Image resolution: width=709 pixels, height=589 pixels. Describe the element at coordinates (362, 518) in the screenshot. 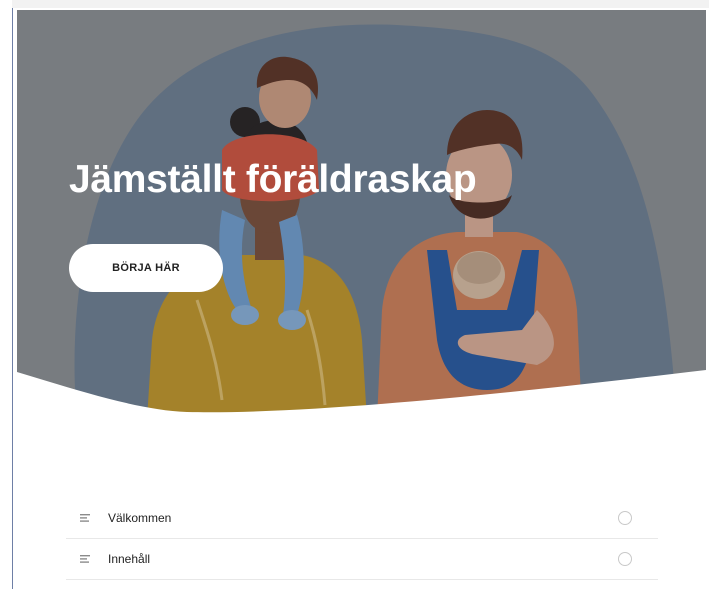

I see `lesson-item-valkommen: Välkommen` at that location.